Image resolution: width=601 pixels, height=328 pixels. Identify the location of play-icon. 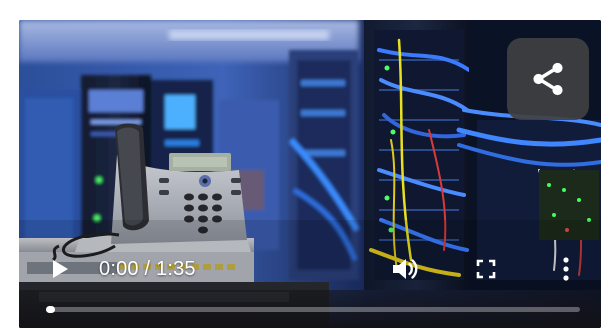
(60, 269).